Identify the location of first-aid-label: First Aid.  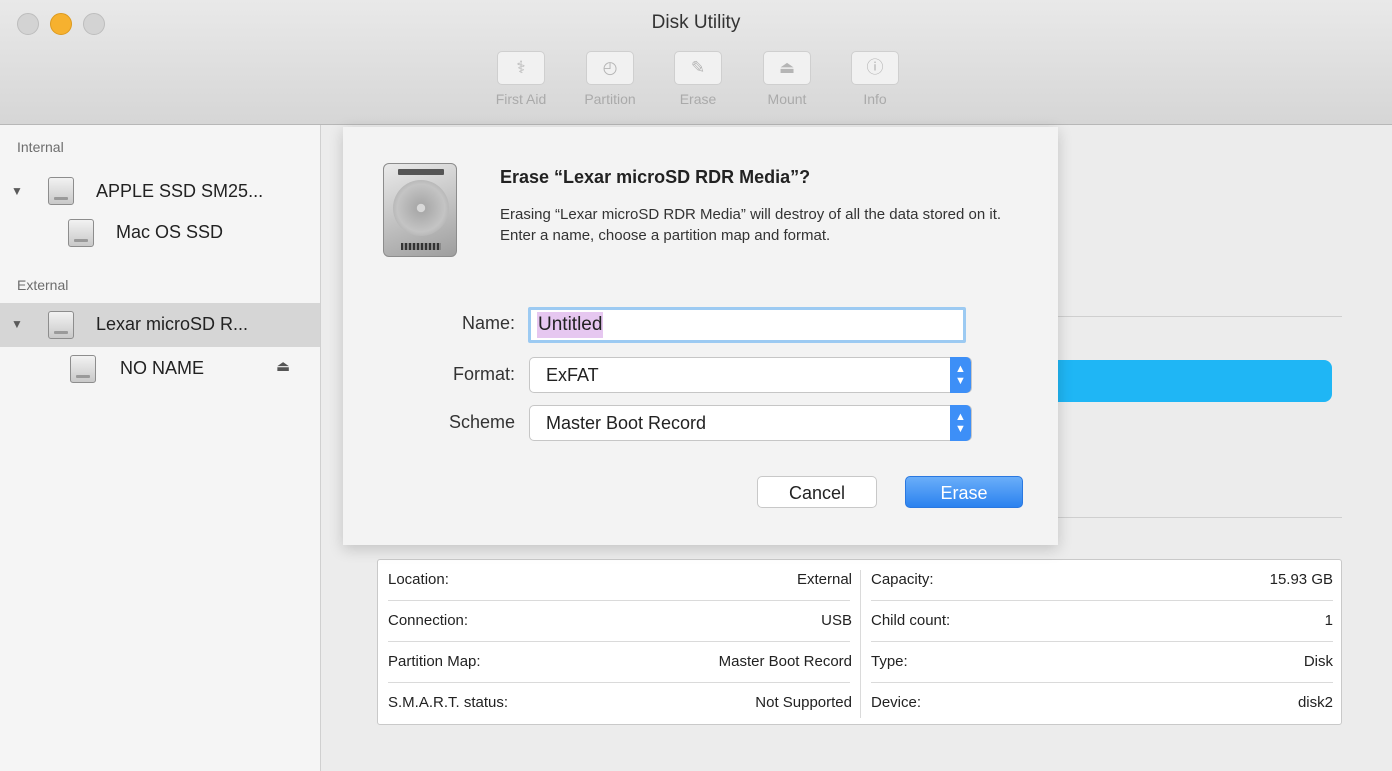
(521, 99).